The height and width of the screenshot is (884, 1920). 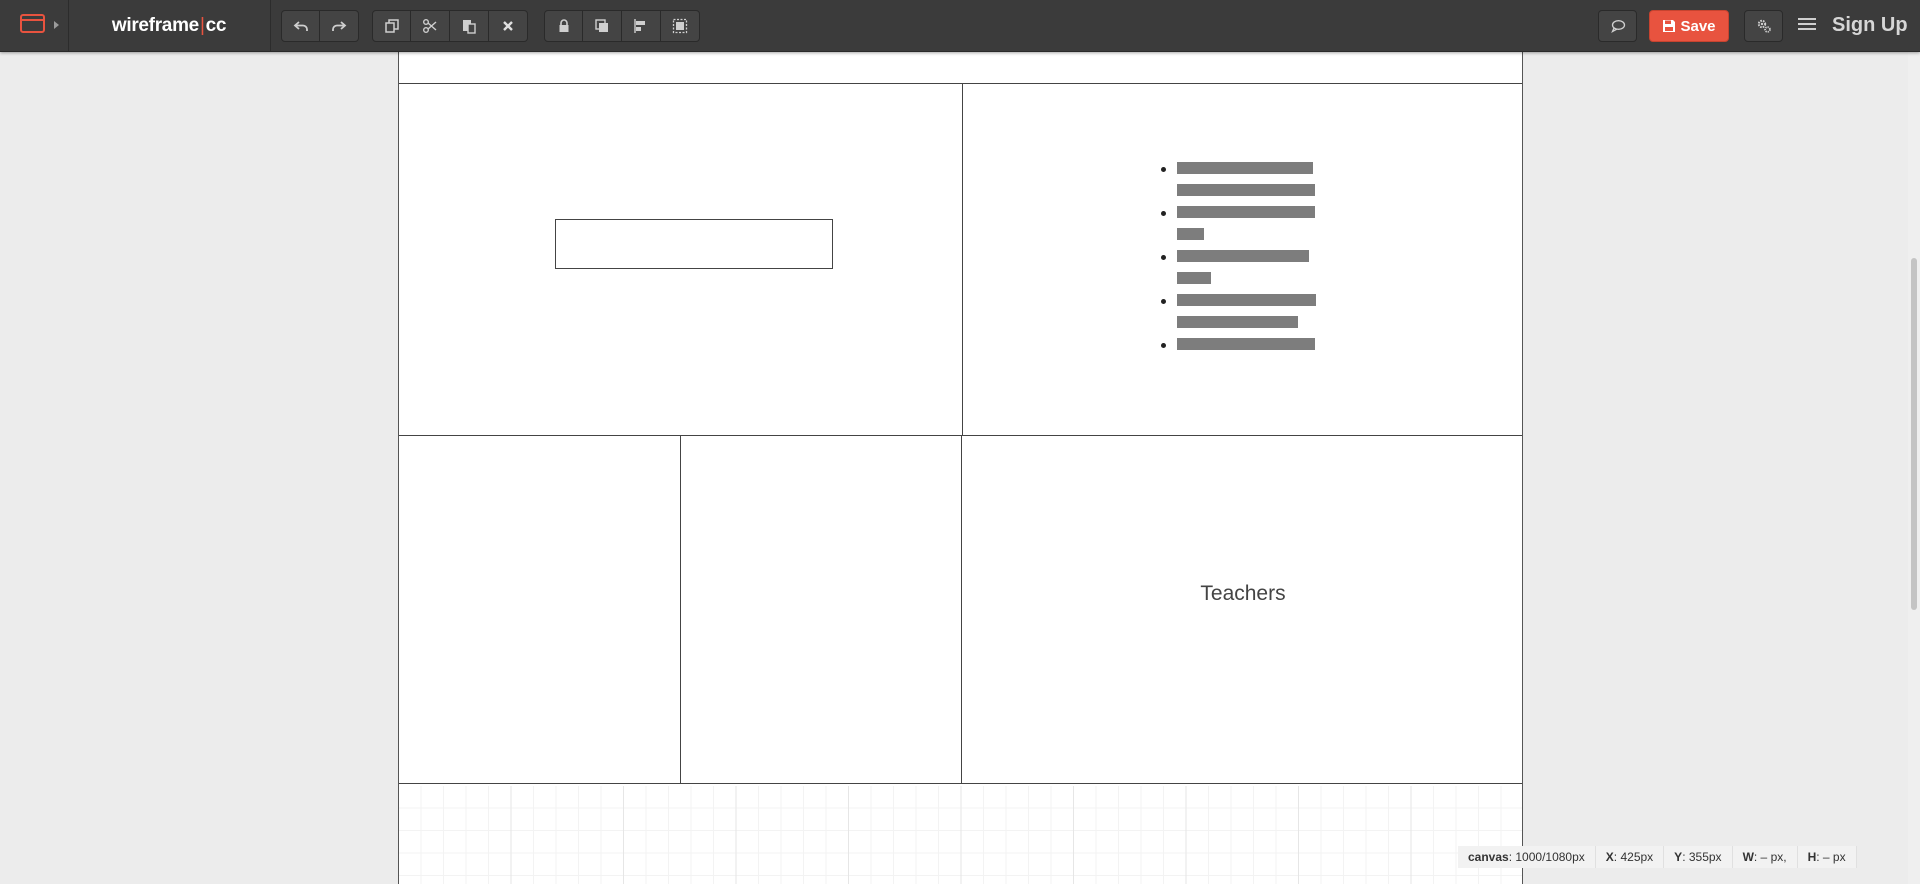 I want to click on caret-right-icon, so click(x=56, y=25).